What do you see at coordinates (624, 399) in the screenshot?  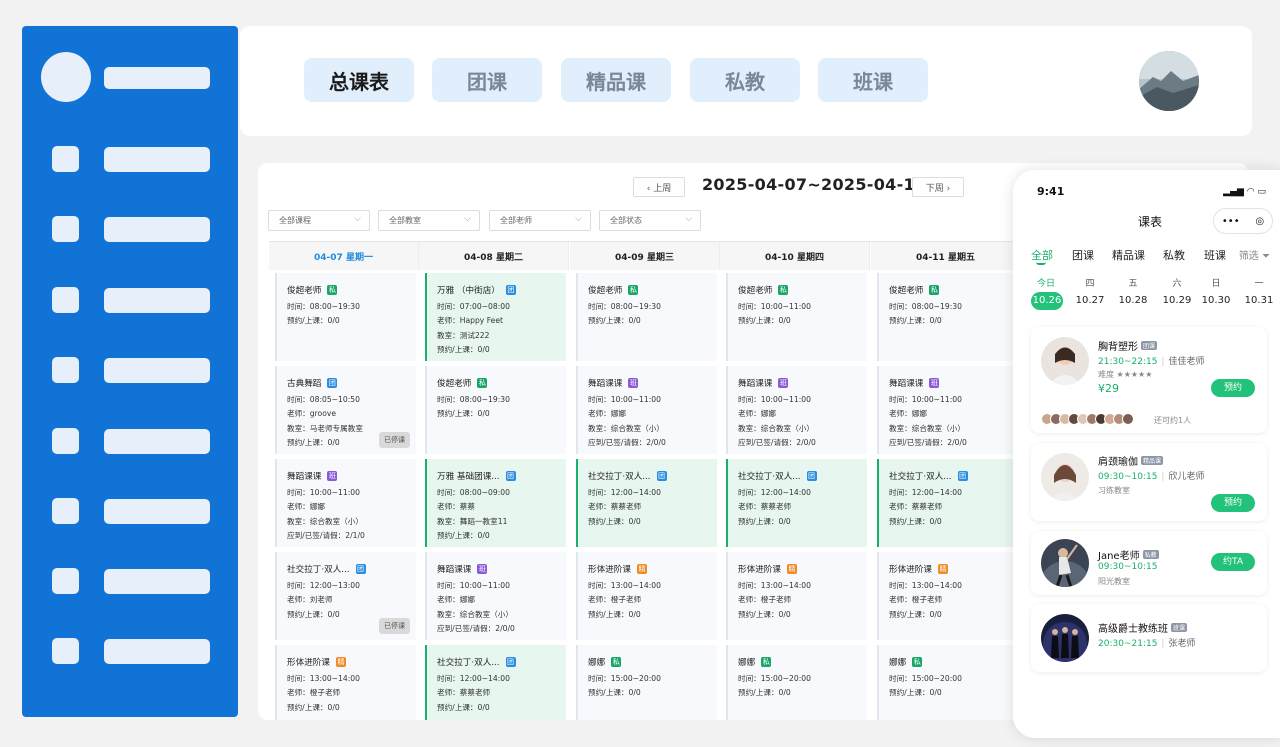 I see `course-detail-line: 时间：10:00~11:00` at bounding box center [624, 399].